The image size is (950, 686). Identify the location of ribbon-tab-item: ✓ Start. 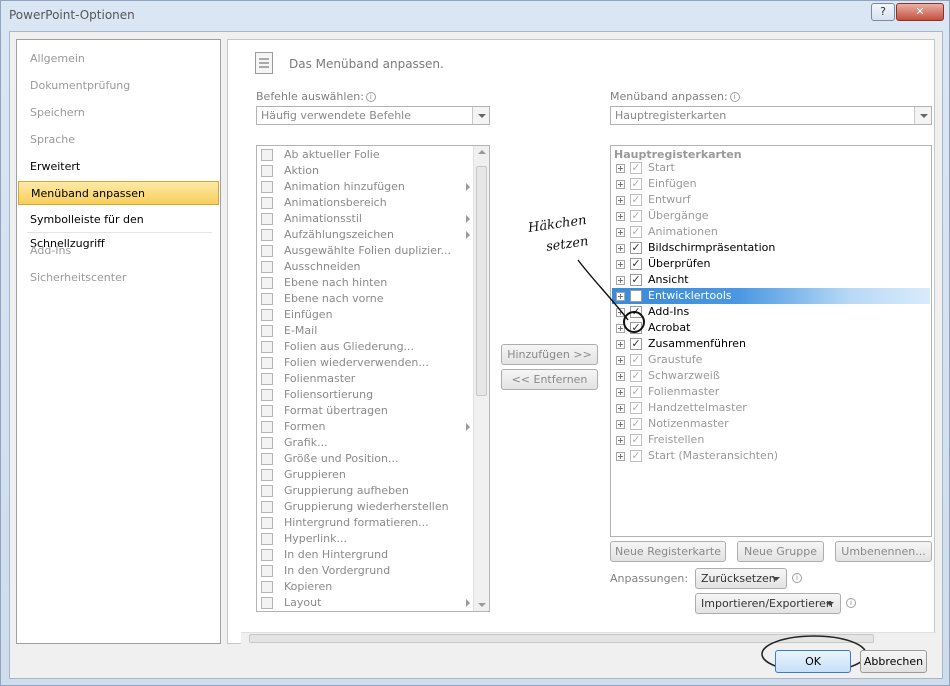
(771, 168).